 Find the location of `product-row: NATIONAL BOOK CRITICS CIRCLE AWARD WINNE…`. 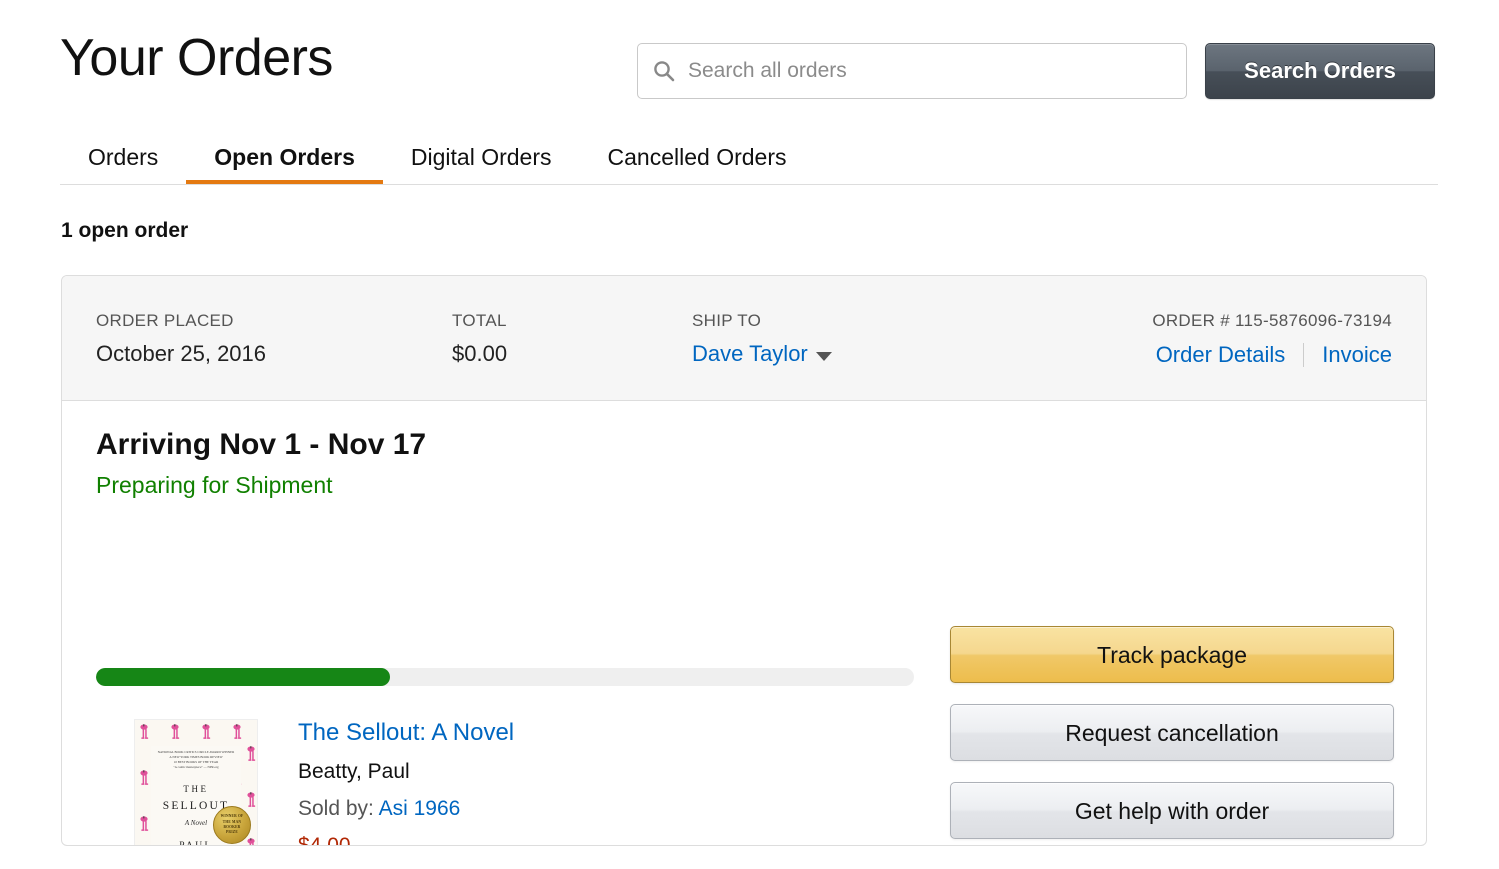

product-row: NATIONAL BOOK CRITICS CIRCLE AWARD WINNE… is located at coordinates (324, 782).